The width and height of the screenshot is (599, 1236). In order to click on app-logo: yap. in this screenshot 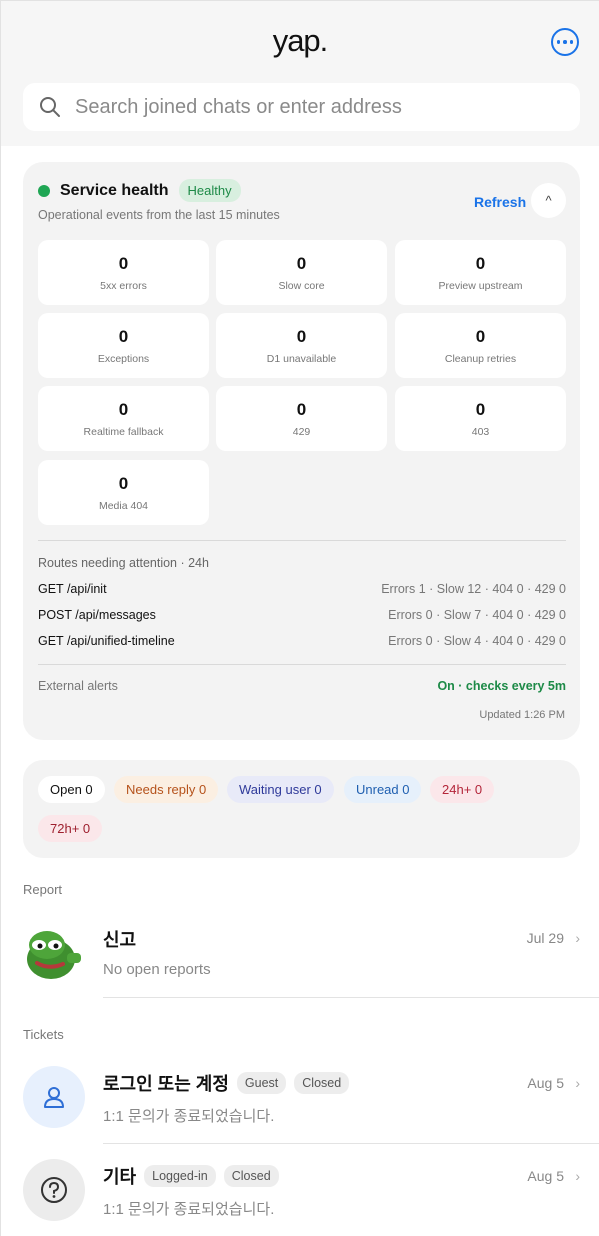, I will do `click(300, 40)`.